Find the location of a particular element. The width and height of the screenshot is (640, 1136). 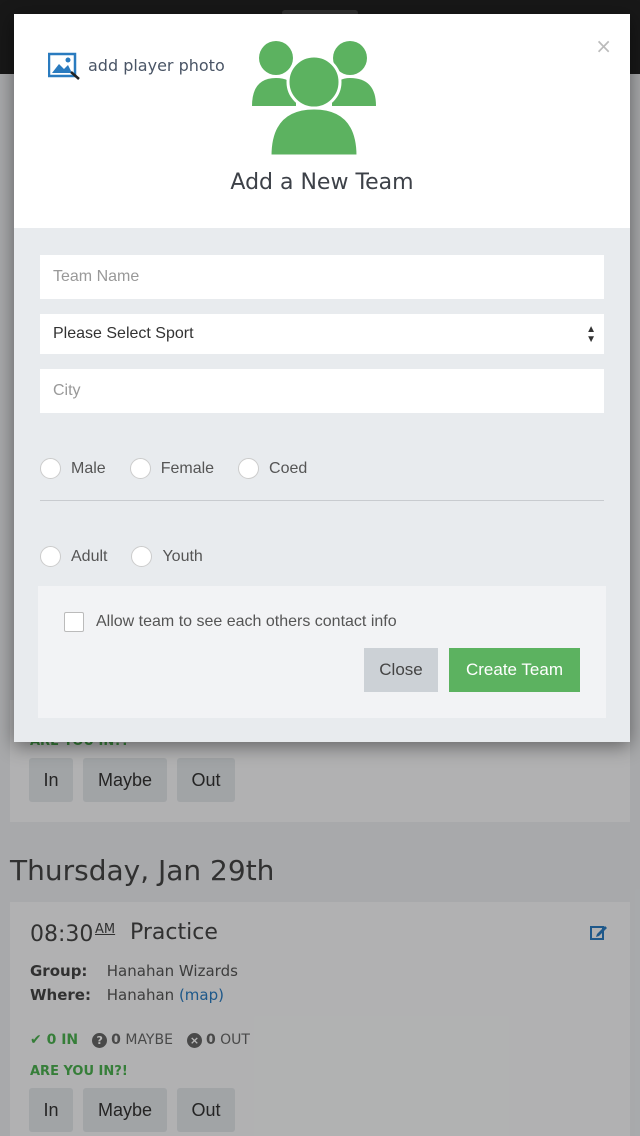

modal-title: Add a New Team is located at coordinates (322, 182).